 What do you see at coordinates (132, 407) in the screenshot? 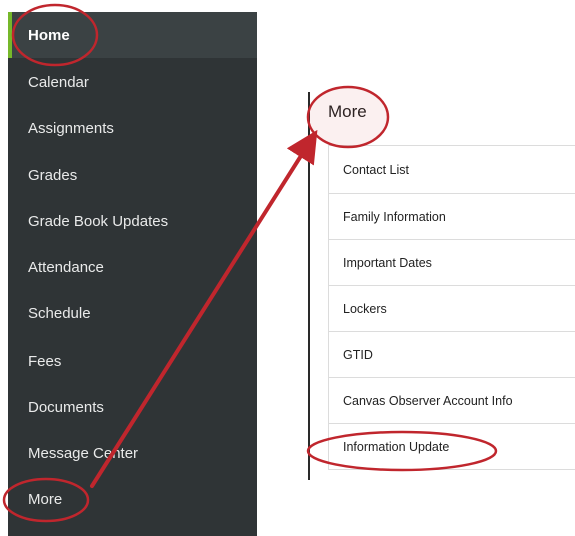
I see `sidebar-item-documents: Documents` at bounding box center [132, 407].